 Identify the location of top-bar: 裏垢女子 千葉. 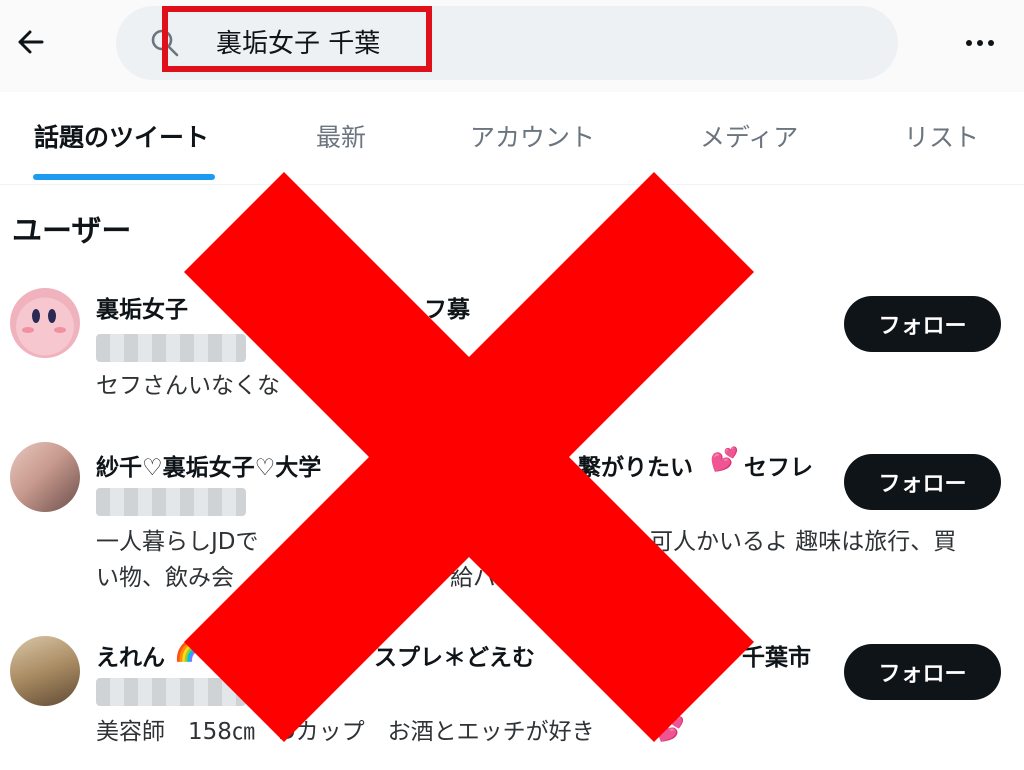
(512, 46).